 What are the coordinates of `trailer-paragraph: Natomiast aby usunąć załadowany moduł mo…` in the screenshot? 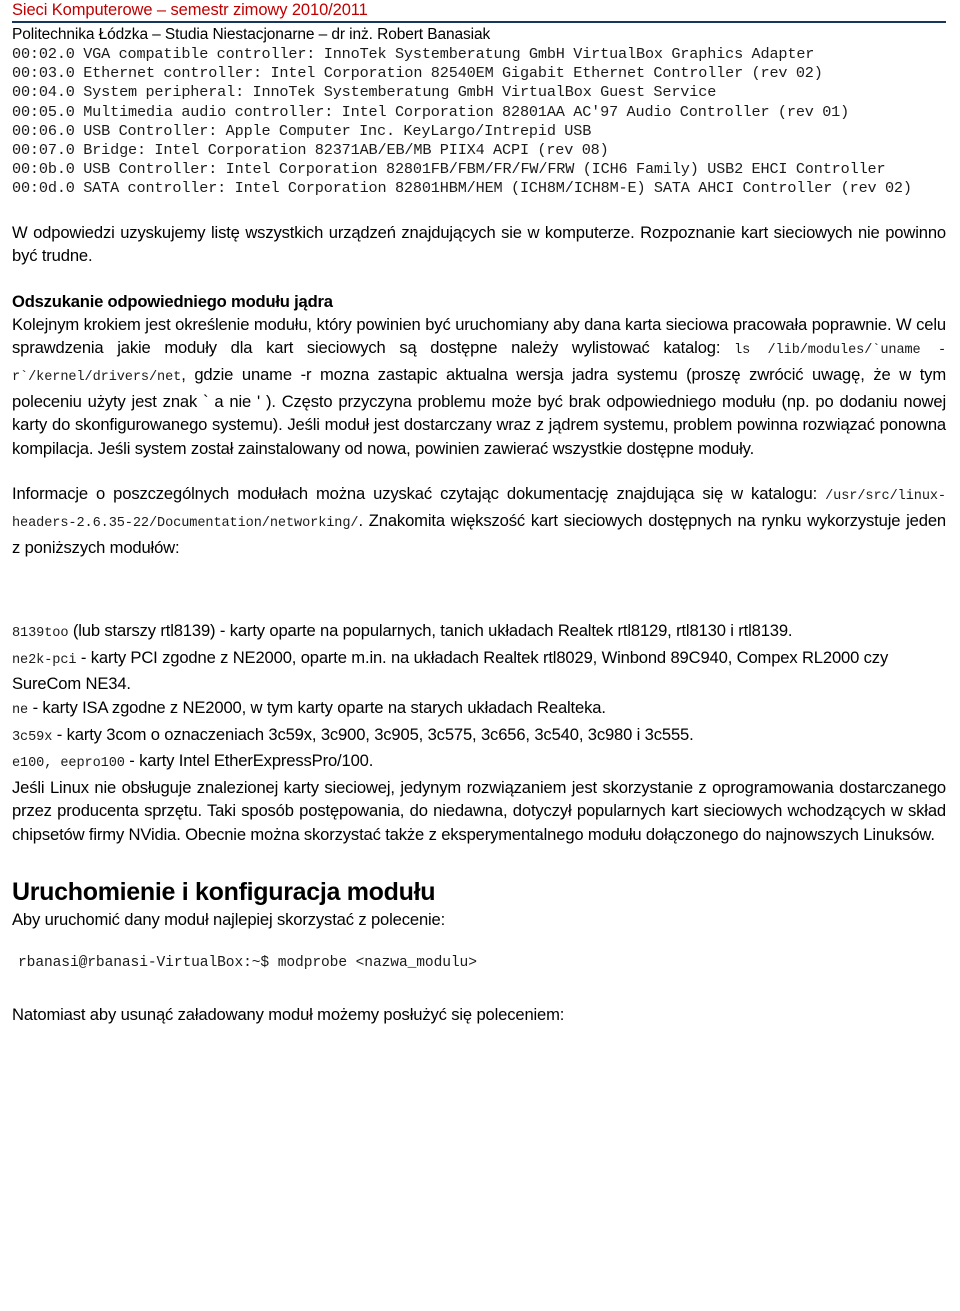 It's located at (288, 1015).